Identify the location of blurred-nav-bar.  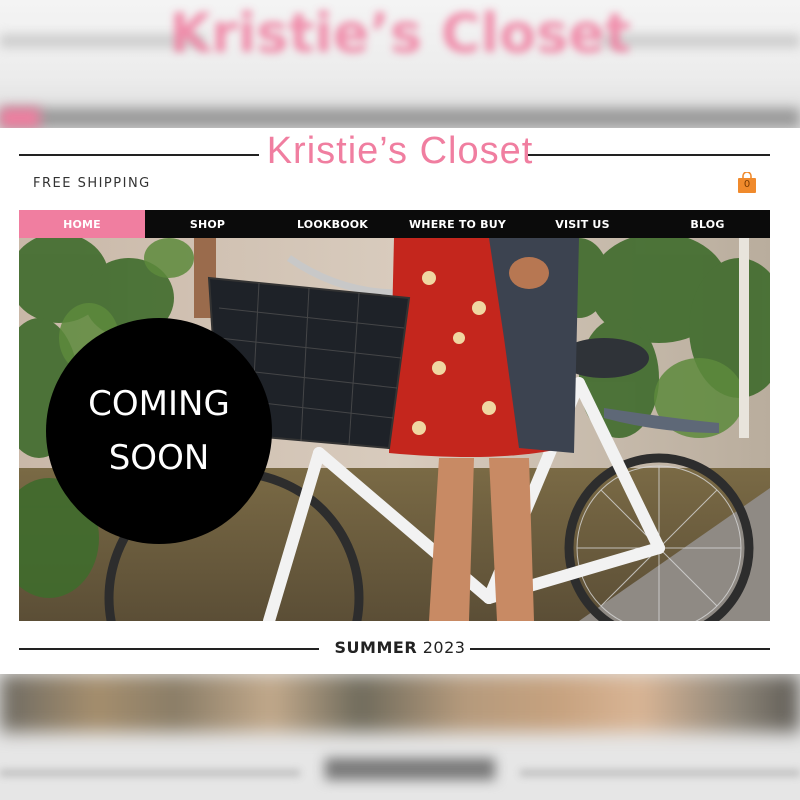
(400, 118).